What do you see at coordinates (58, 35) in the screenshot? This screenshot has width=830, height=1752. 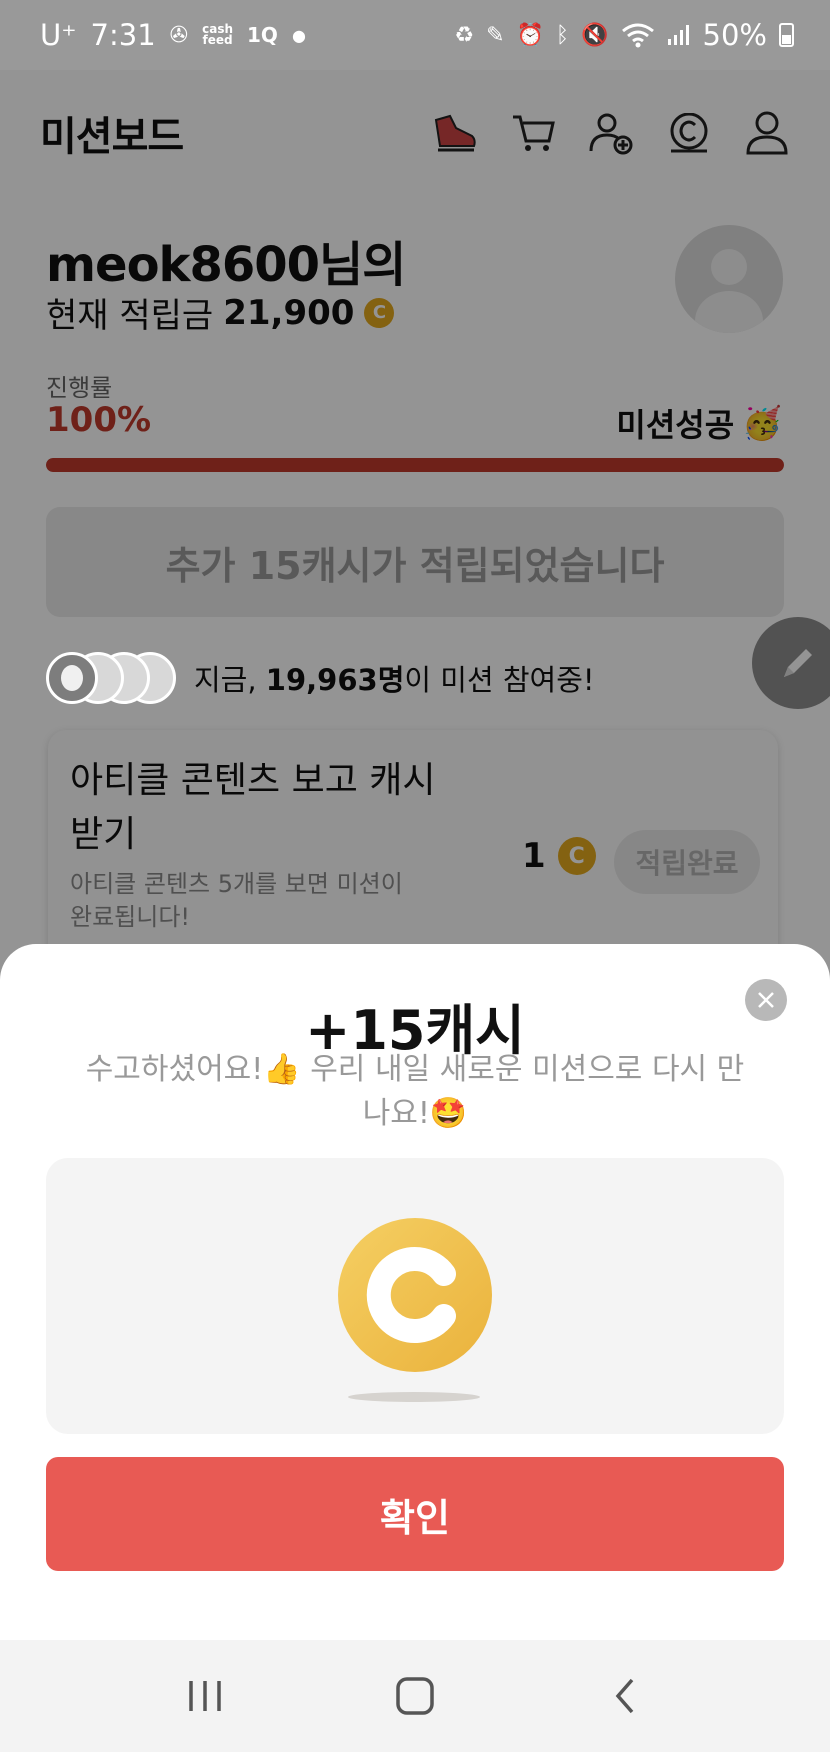 I see `carrier-label: U⁺` at bounding box center [58, 35].